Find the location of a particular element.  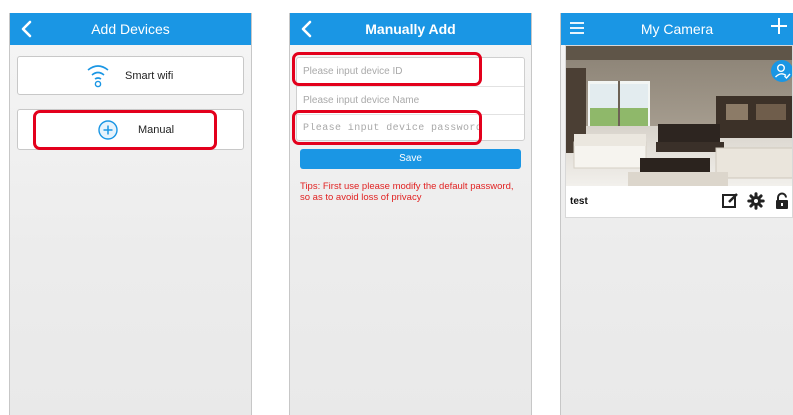

device-id-input is located at coordinates (410, 71).